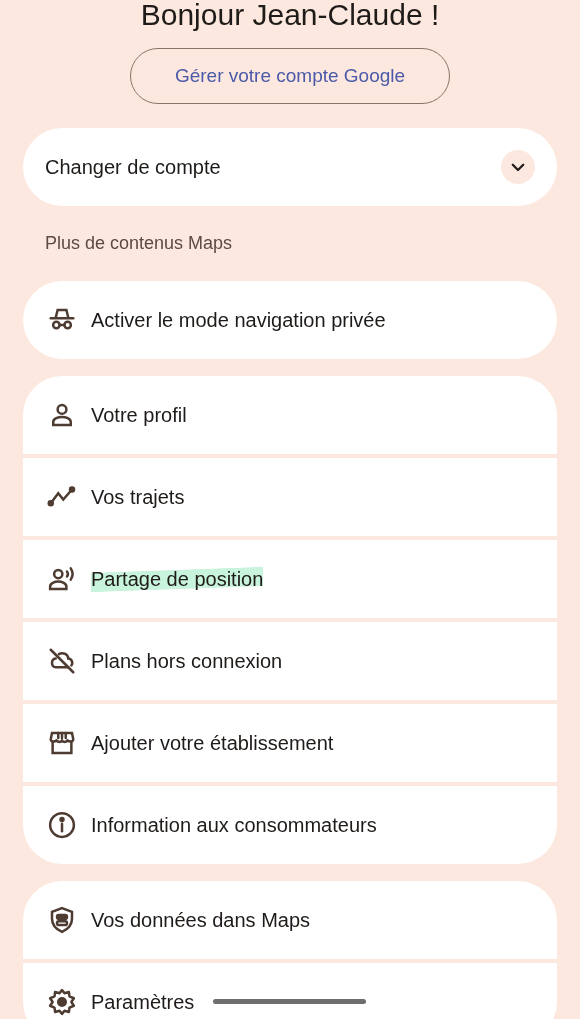 This screenshot has width=580, height=1019. I want to click on chevron-icon, so click(518, 167).